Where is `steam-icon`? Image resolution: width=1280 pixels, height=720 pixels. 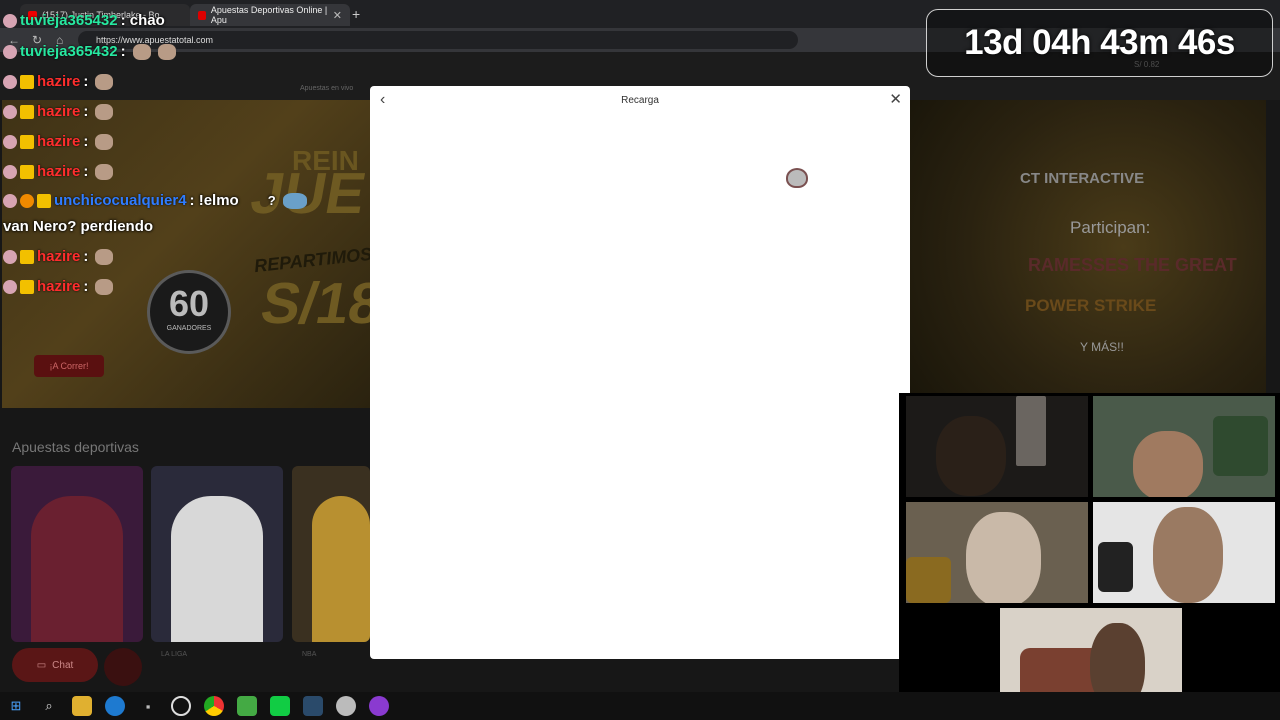
steam-icon is located at coordinates (313, 706).